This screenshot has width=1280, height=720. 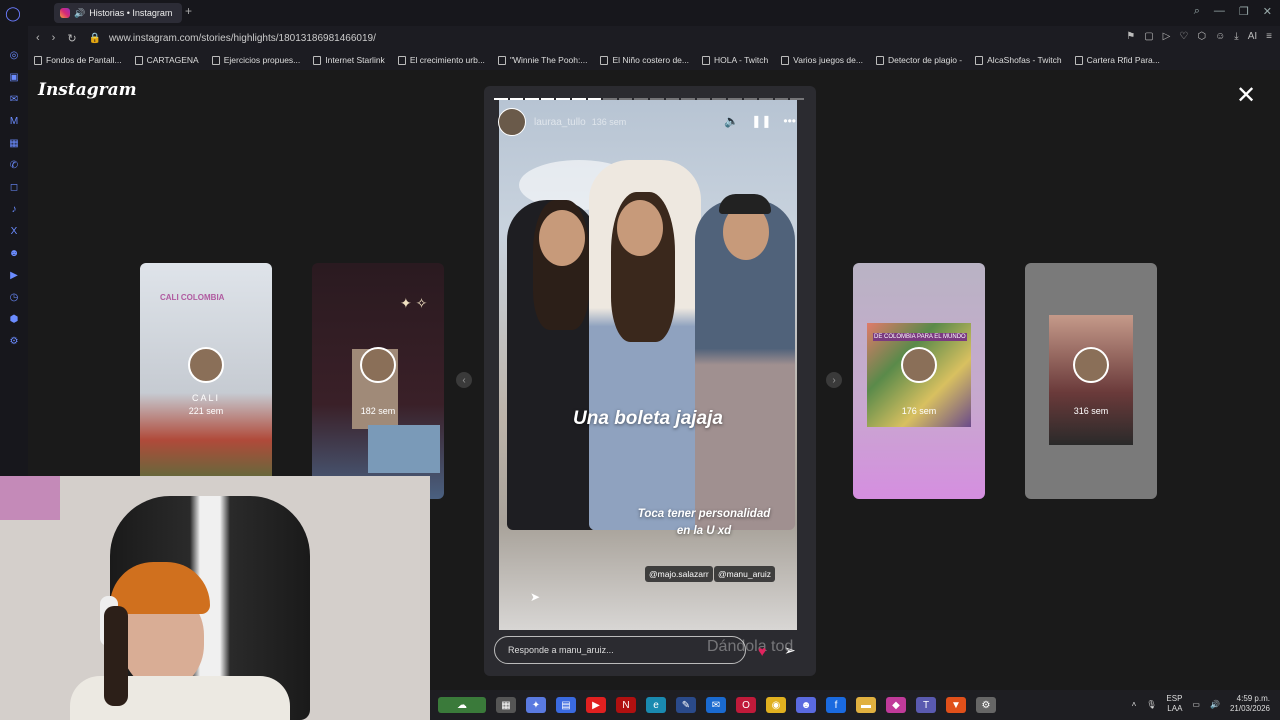 What do you see at coordinates (1244, 11) in the screenshot?
I see `maximize-icon: ❐` at bounding box center [1244, 11].